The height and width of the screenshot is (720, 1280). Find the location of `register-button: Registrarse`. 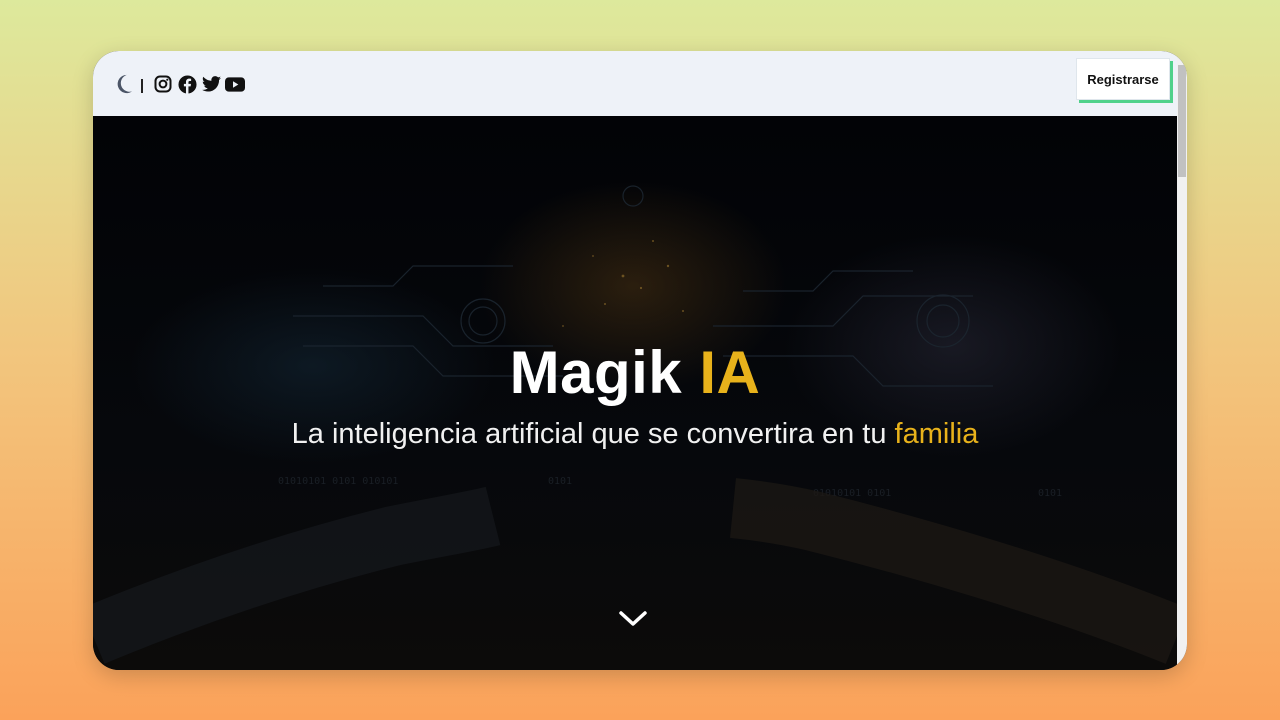

register-button: Registrarse is located at coordinates (1123, 79).